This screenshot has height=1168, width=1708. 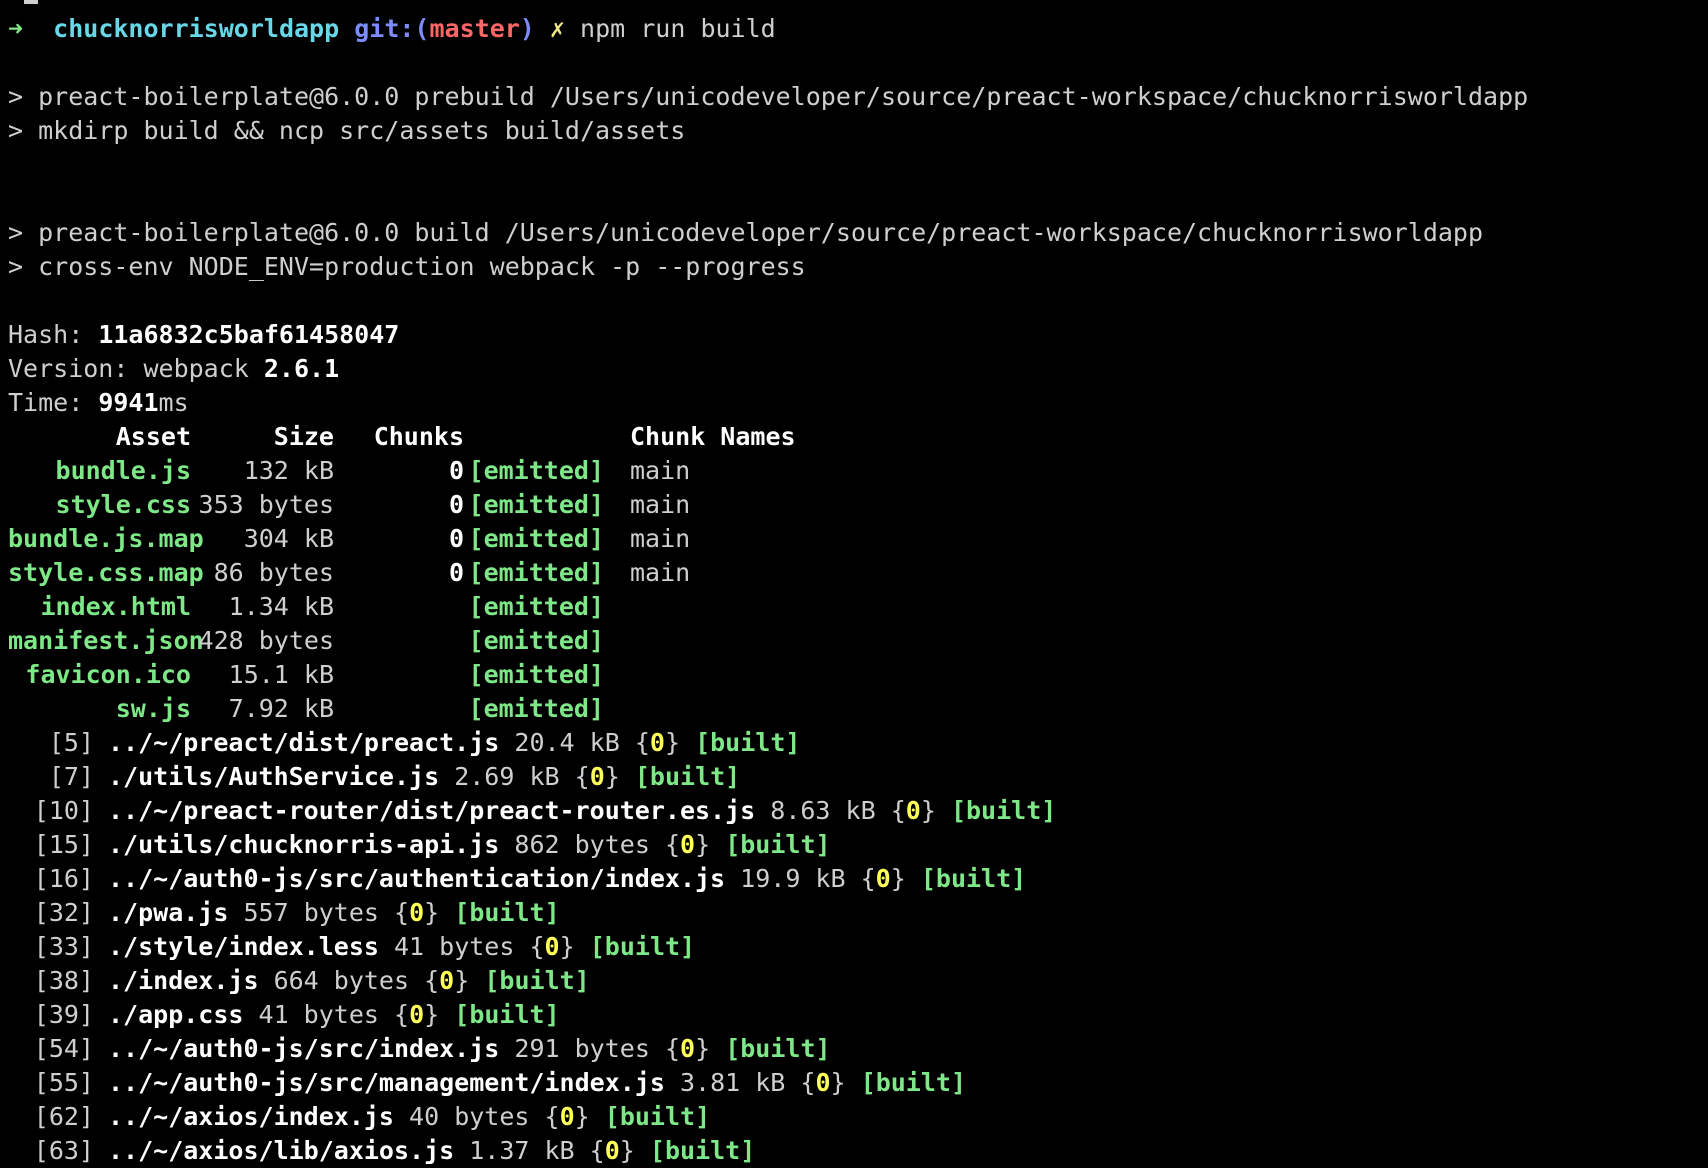 What do you see at coordinates (469, 1116) in the screenshot?
I see `module-size: 40 bytes` at bounding box center [469, 1116].